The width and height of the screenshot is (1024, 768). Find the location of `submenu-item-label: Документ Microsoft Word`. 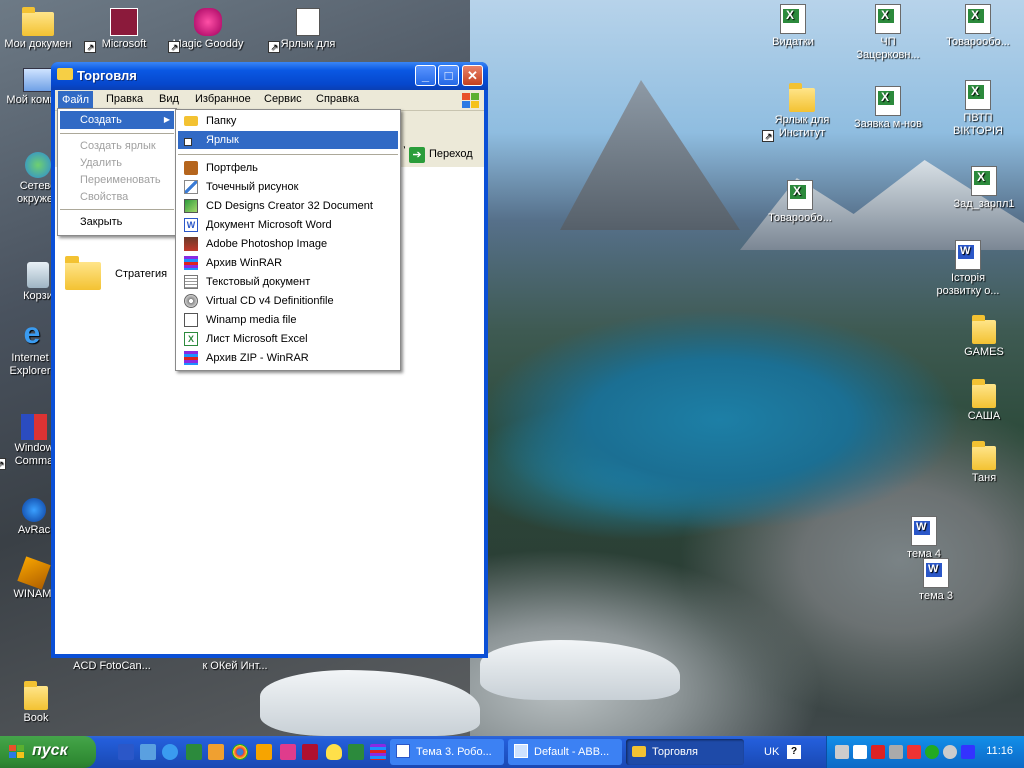

submenu-item-label: Документ Microsoft Word is located at coordinates (269, 225).